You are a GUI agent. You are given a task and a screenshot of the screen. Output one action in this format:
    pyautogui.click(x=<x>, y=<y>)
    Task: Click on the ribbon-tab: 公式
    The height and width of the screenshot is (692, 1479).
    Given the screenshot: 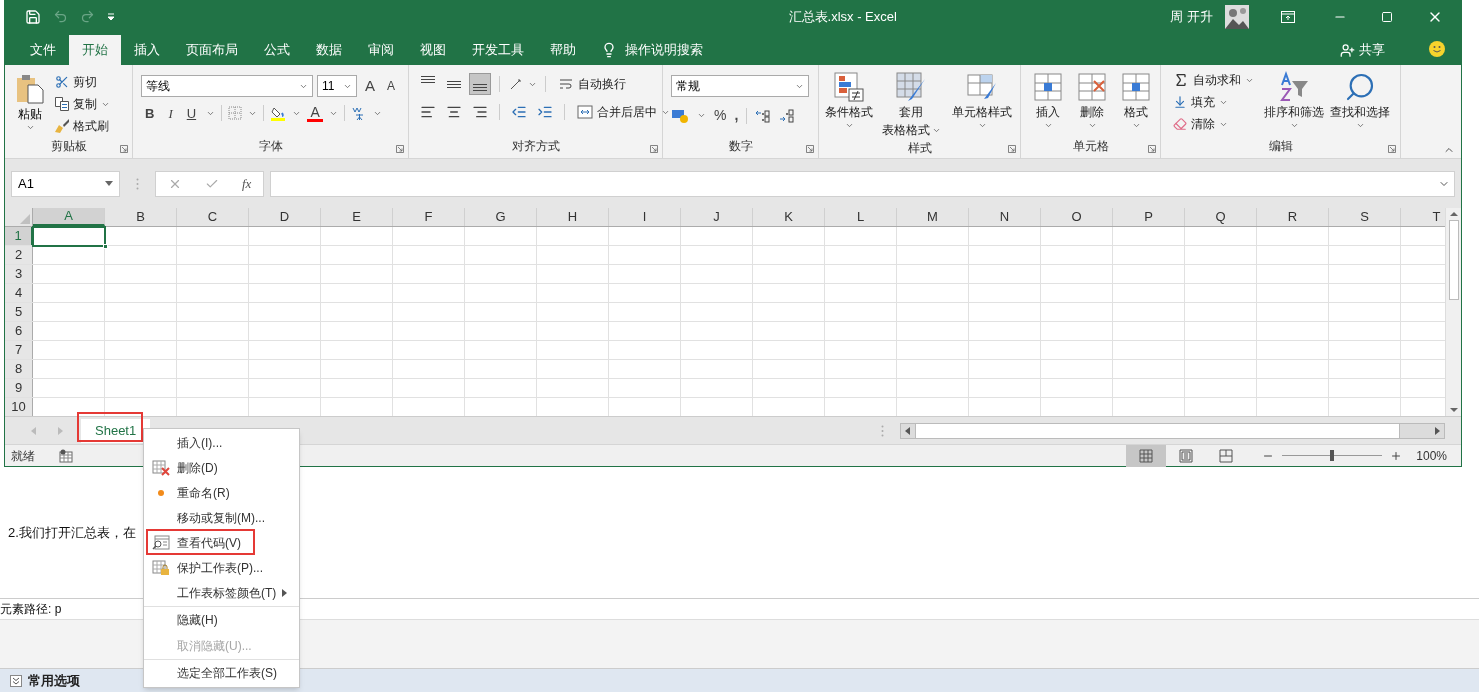 What is the action you would take?
    pyautogui.click(x=277, y=50)
    